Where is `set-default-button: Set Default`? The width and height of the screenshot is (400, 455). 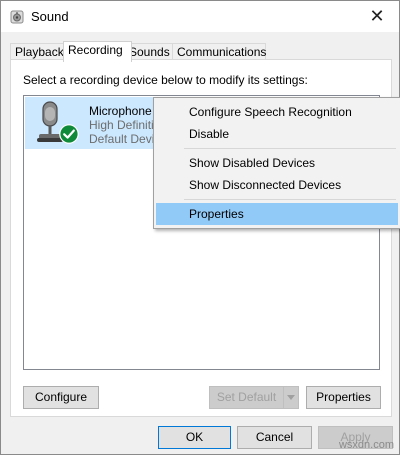
set-default-button: Set Default is located at coordinates (246, 397).